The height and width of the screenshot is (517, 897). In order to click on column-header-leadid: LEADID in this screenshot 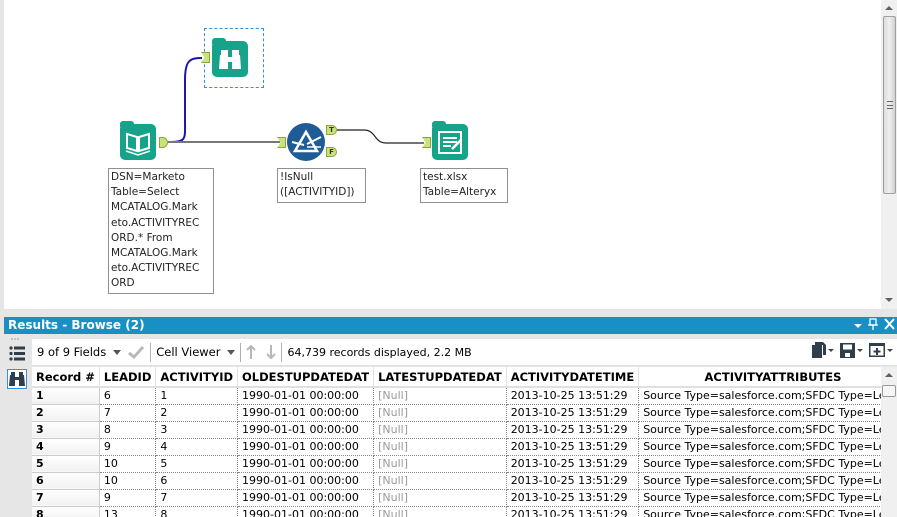, I will do `click(128, 377)`.